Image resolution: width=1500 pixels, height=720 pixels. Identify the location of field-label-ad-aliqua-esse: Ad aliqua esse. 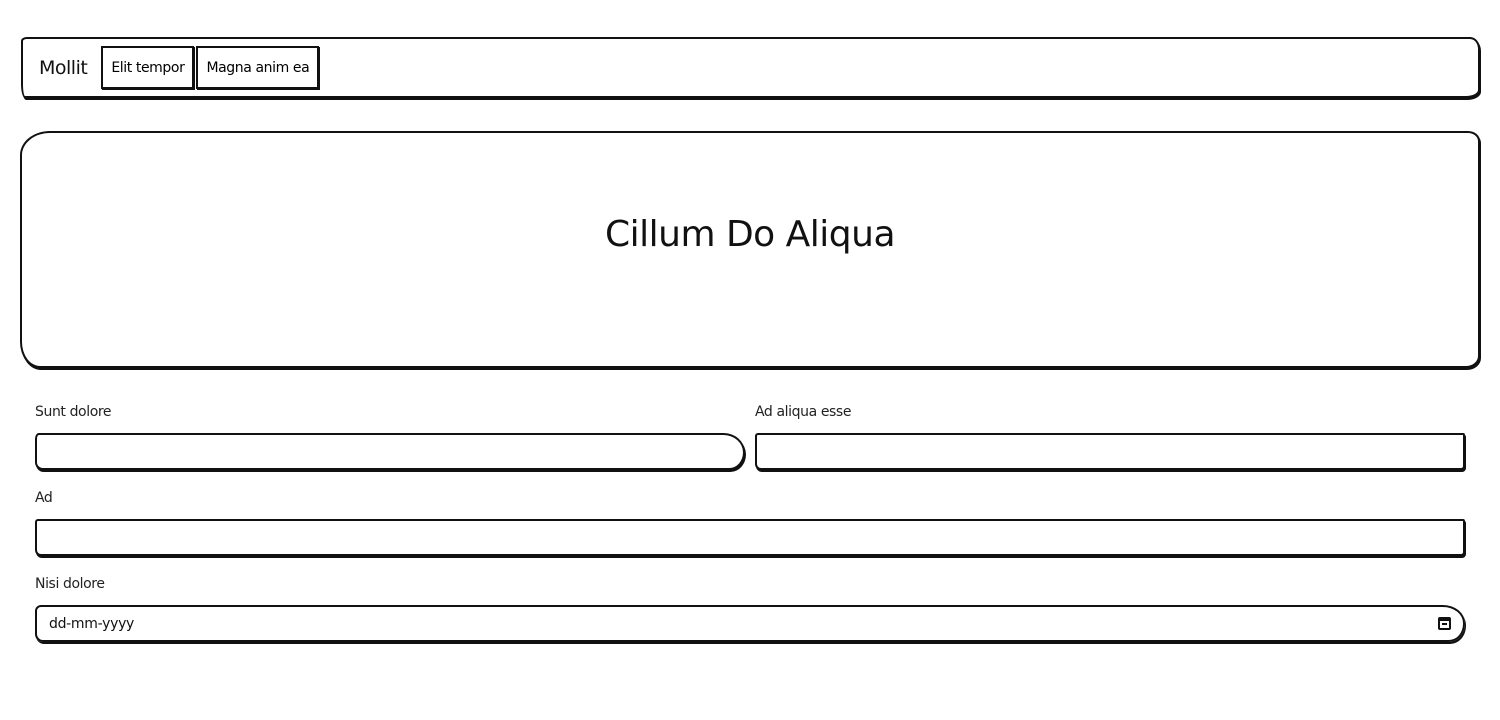
(803, 412).